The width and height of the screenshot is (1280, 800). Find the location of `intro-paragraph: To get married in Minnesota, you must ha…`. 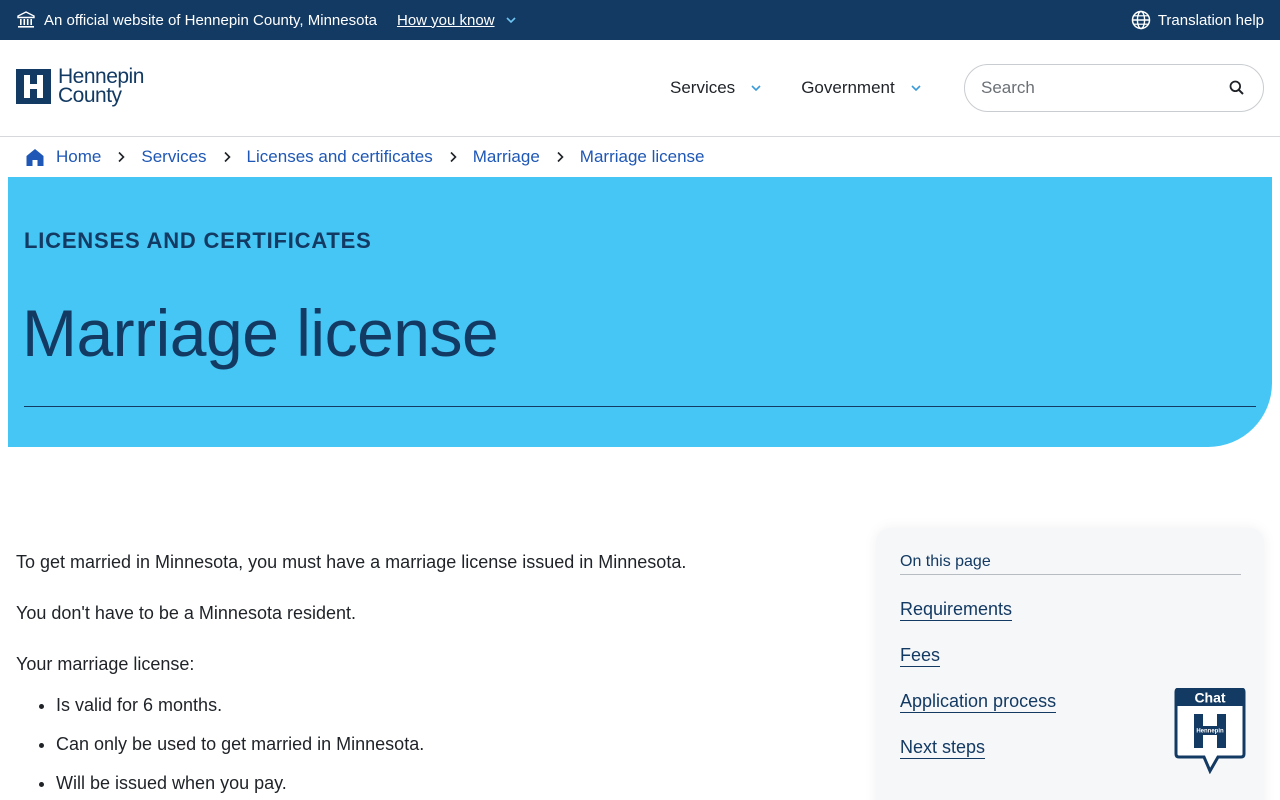

intro-paragraph: To get married in Minnesota, you must ha… is located at coordinates (351, 562).